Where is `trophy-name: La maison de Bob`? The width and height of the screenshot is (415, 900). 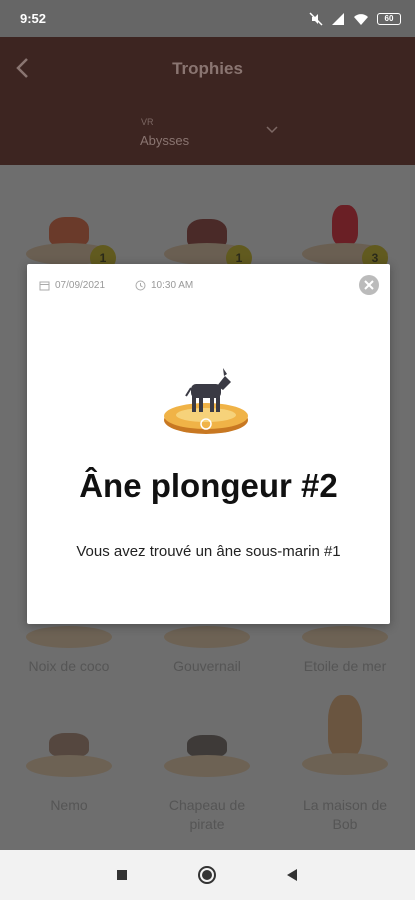 trophy-name: La maison de Bob is located at coordinates (345, 814).